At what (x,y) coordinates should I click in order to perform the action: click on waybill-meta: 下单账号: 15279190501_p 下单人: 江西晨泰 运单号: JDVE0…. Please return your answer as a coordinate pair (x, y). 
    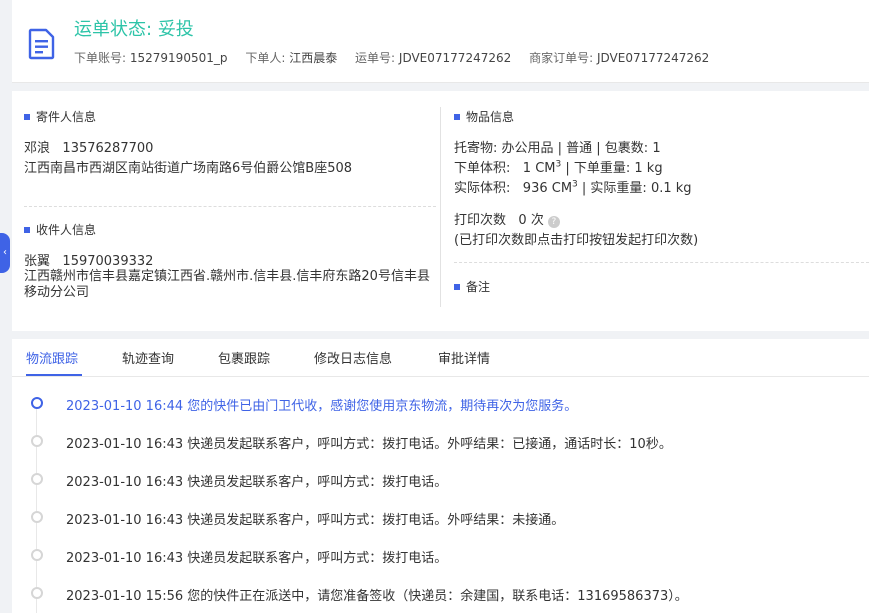
    Looking at the image, I should click on (398, 57).